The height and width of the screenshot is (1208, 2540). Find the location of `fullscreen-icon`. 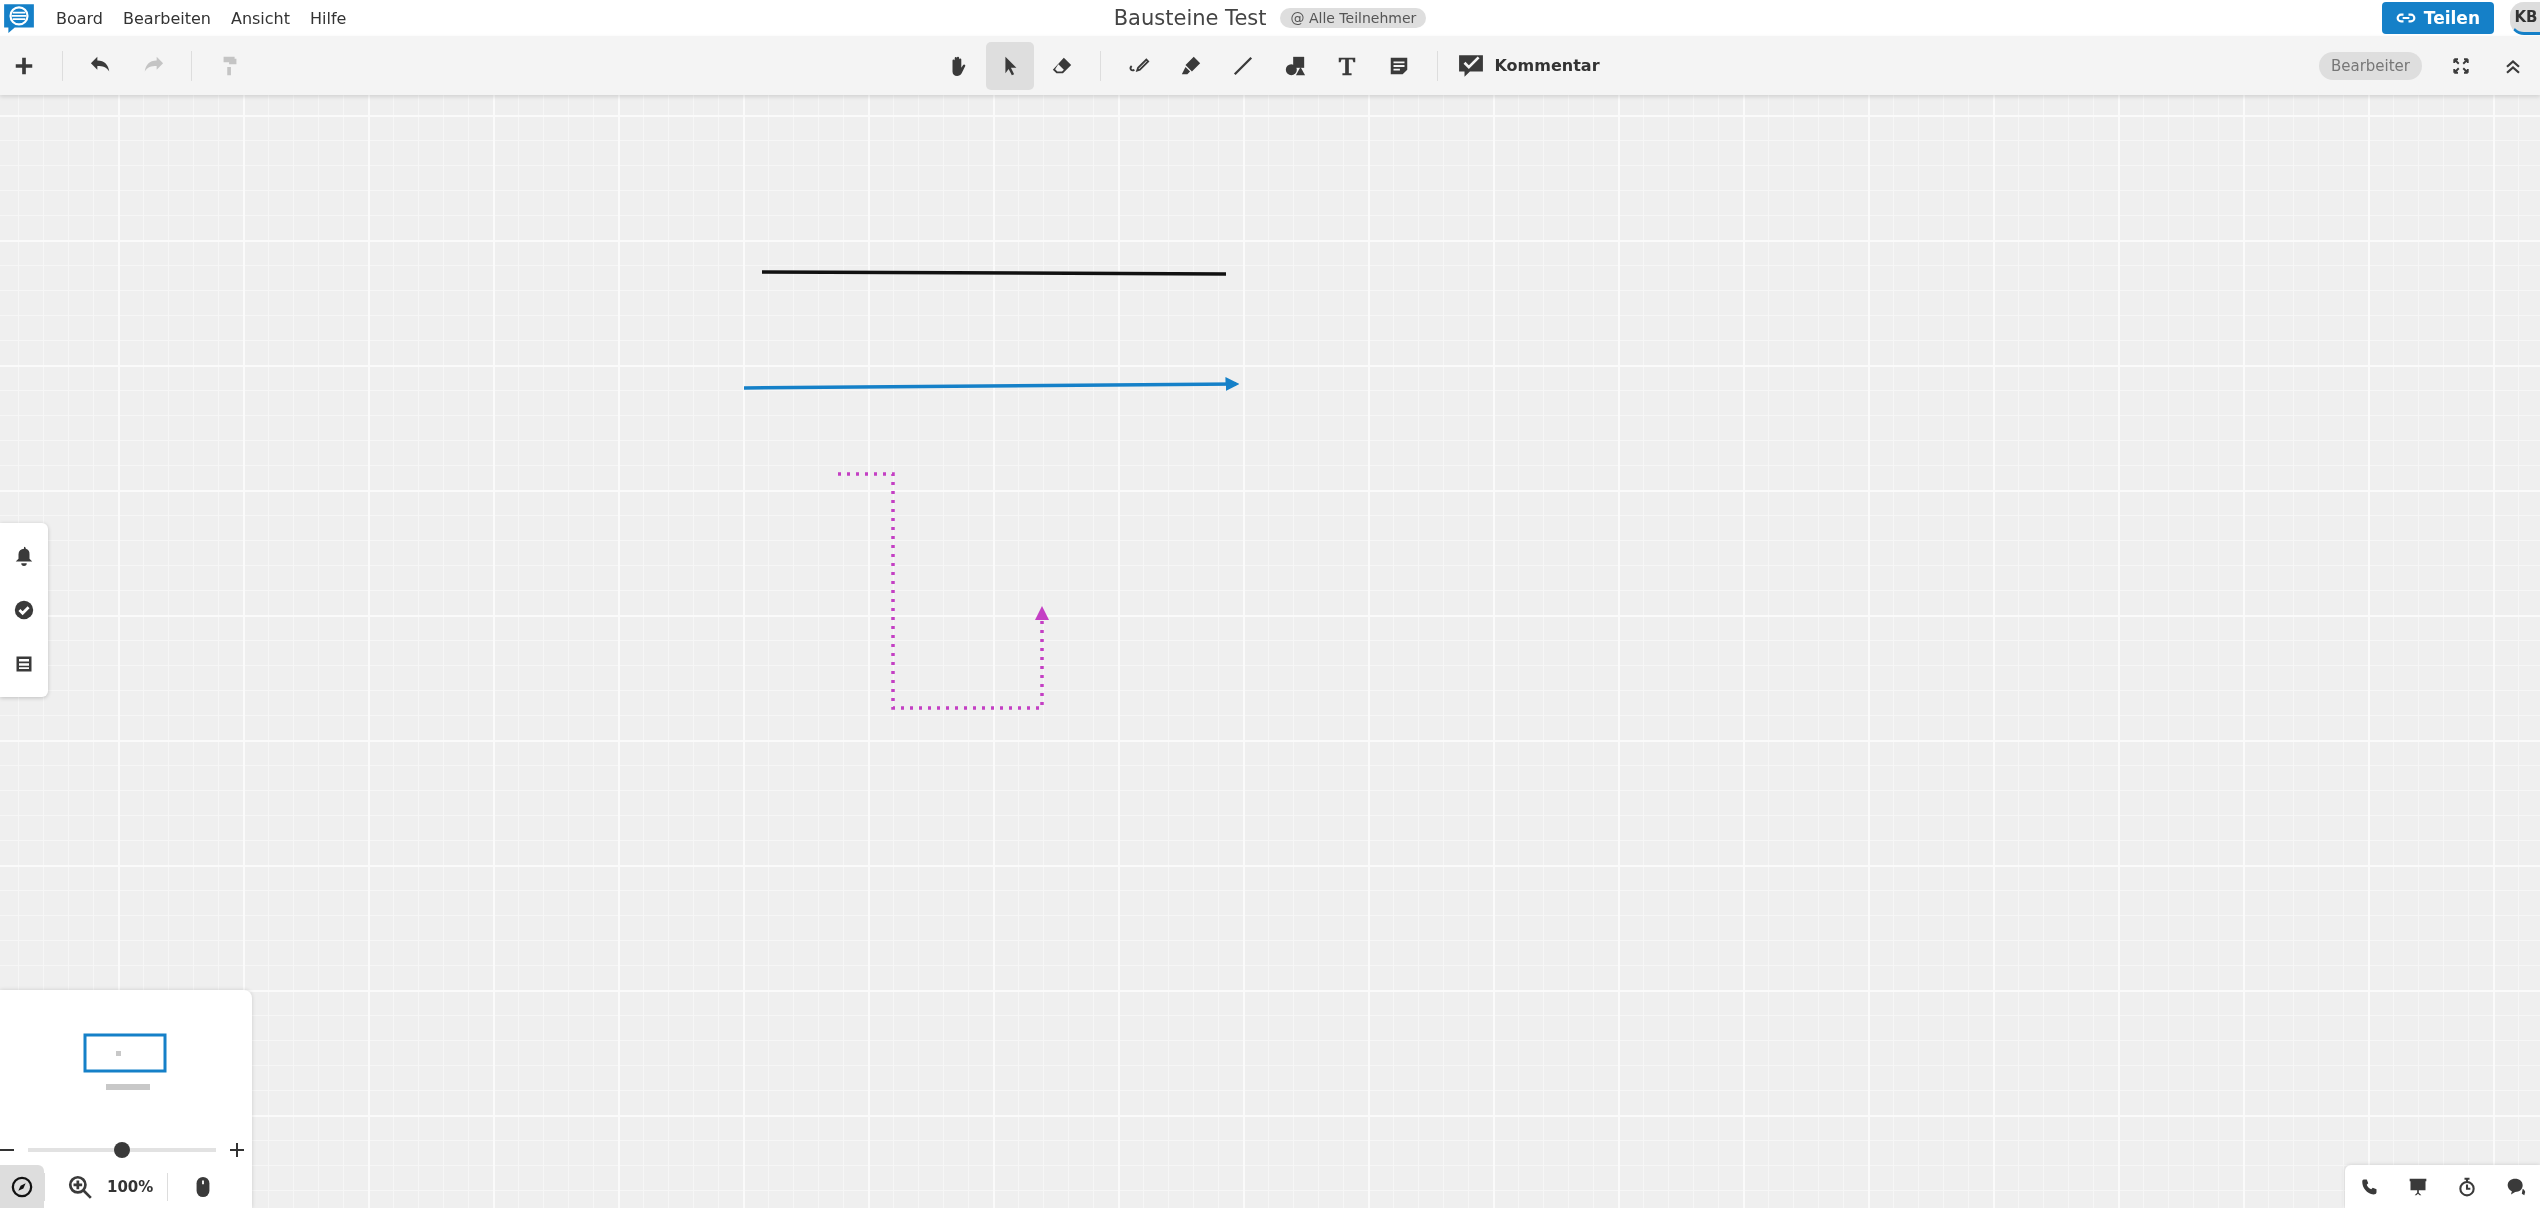

fullscreen-icon is located at coordinates (2461, 65).